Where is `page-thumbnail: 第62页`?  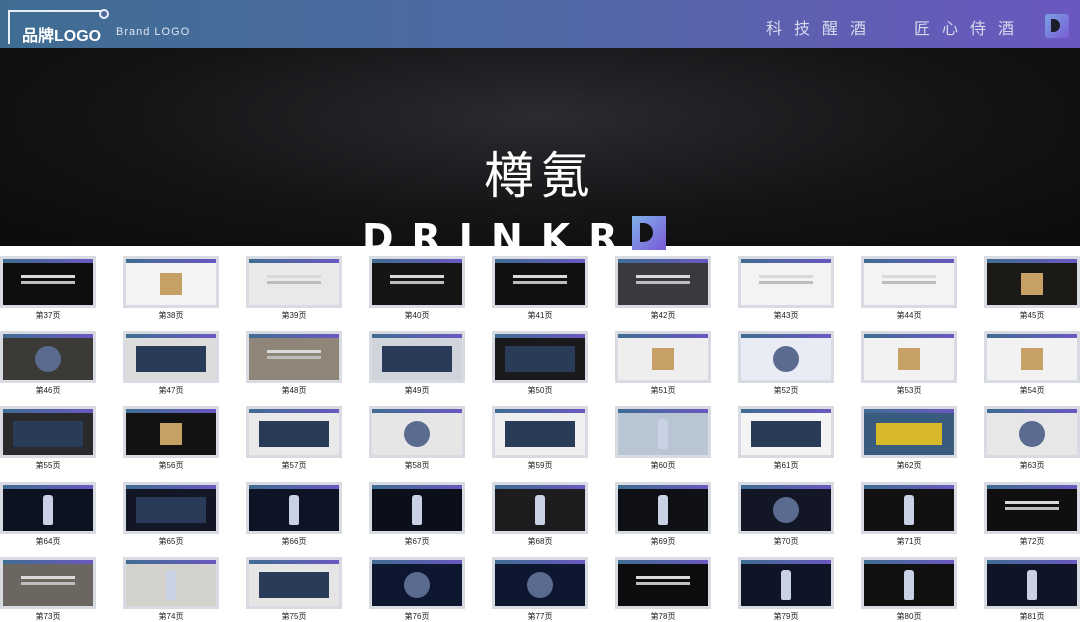
page-thumbnail: 第62页 is located at coordinates (921, 440).